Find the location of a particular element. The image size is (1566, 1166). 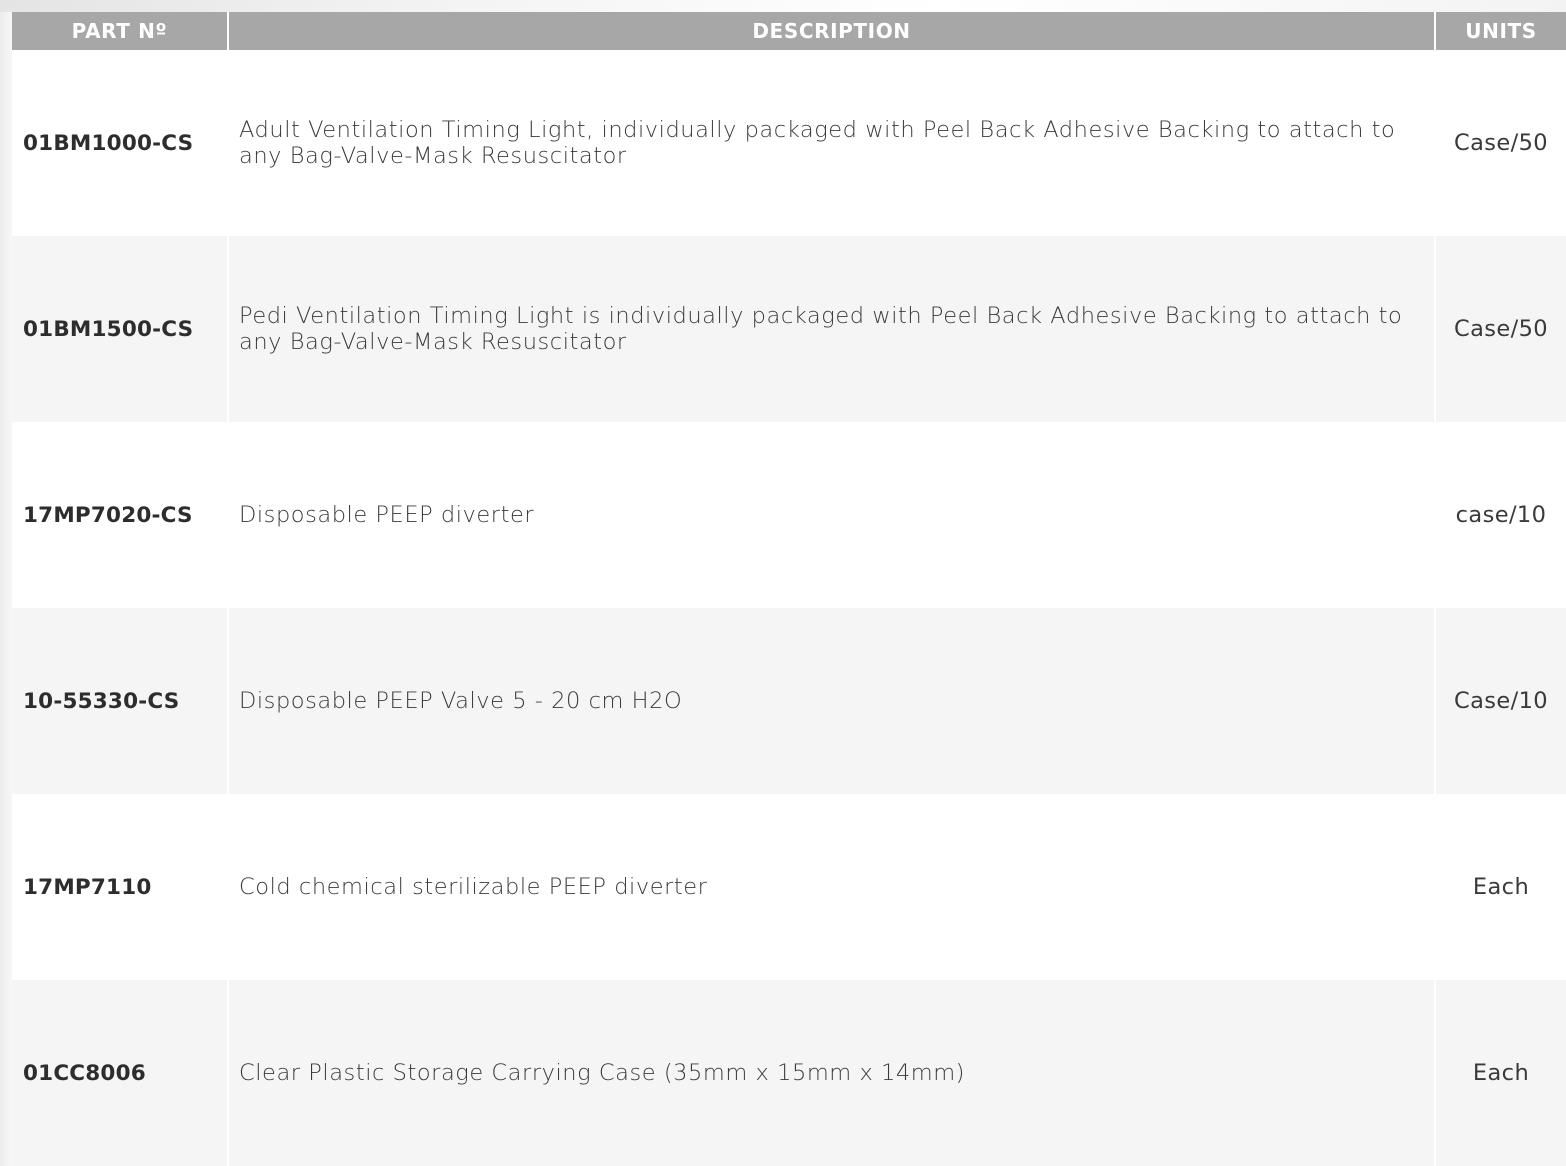

description-cell: Disposable PEEP Valve 5 - 20 cm H2O is located at coordinates (831, 701).